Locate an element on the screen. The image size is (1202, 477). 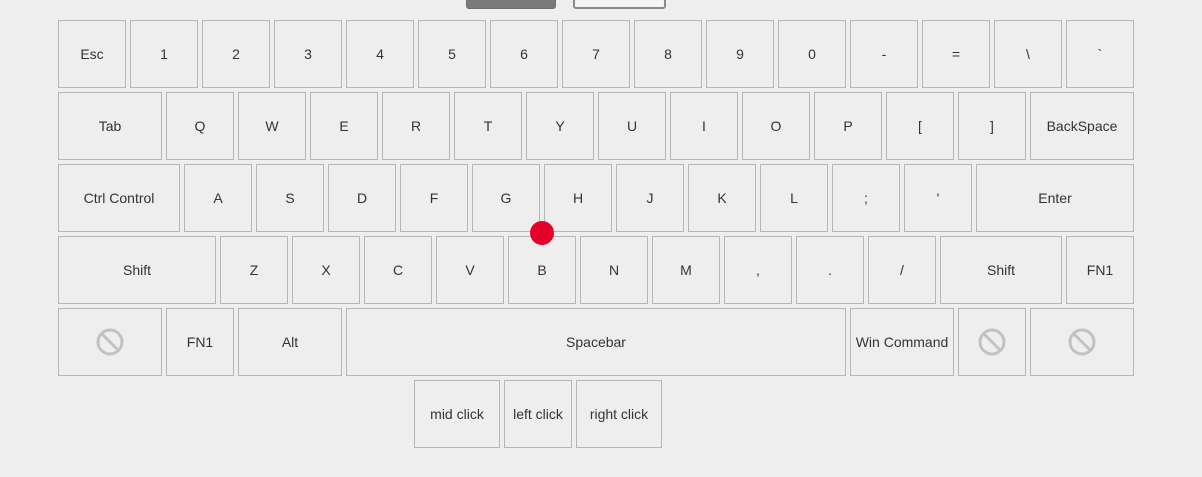
key-label: ; is located at coordinates (866, 198).